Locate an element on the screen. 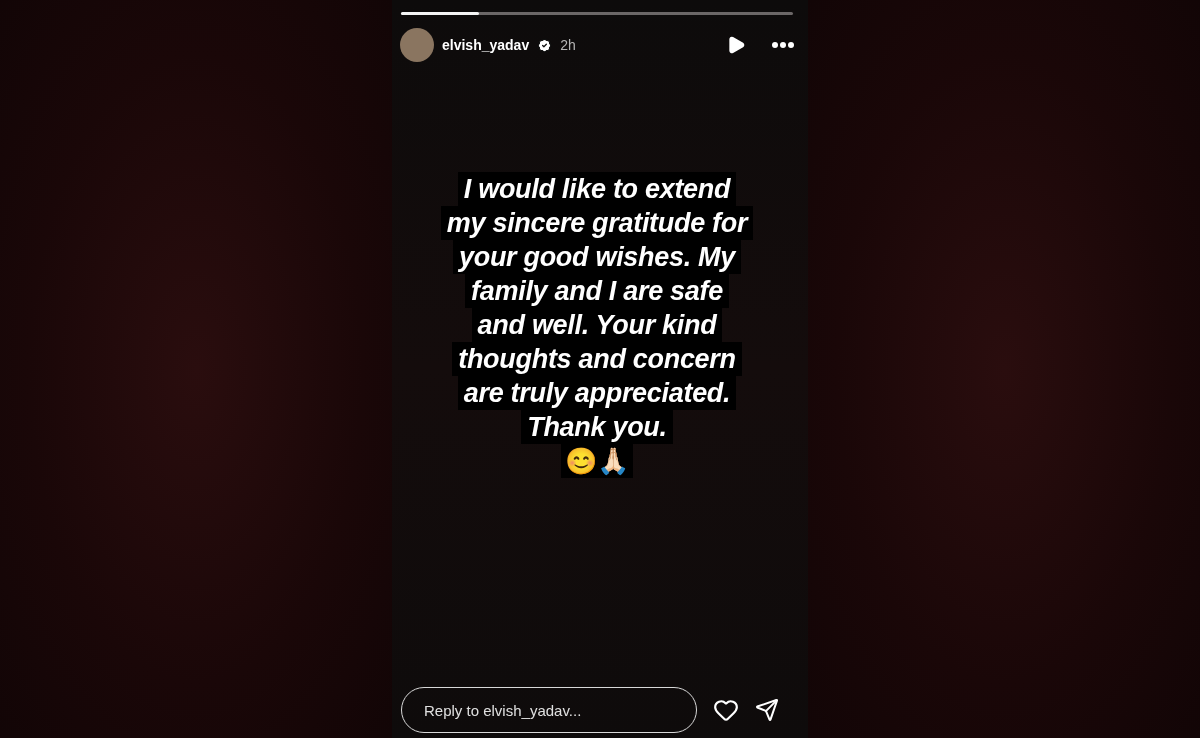  post-time: 2h is located at coordinates (568, 45).